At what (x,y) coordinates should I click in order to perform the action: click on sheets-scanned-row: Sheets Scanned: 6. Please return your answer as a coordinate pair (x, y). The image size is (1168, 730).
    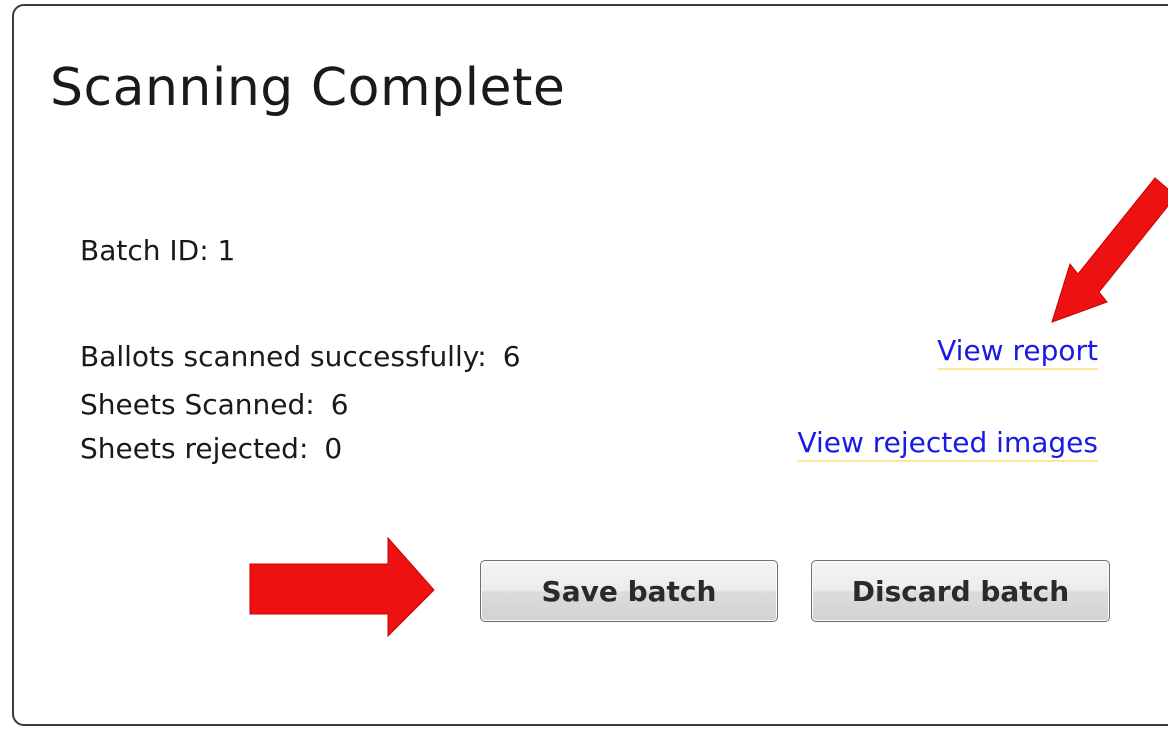
    Looking at the image, I should click on (214, 405).